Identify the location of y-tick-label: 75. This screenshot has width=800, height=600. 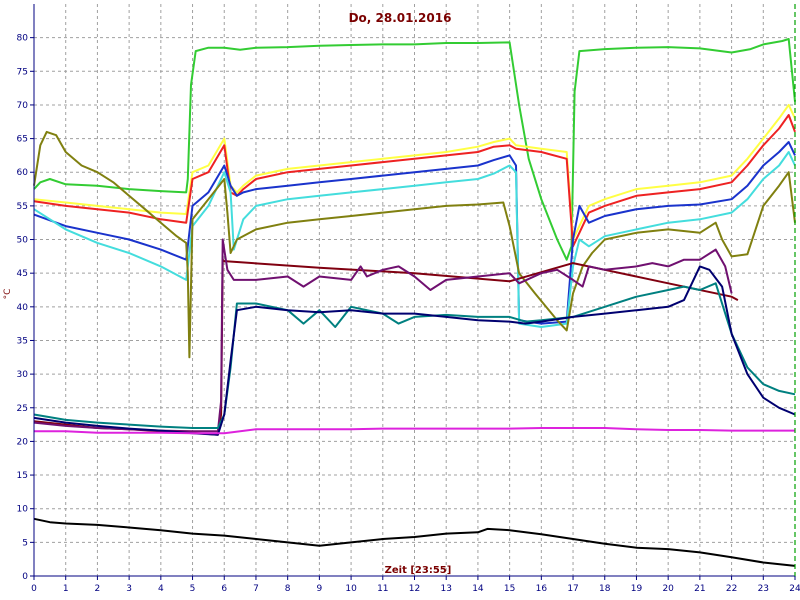
(22, 72).